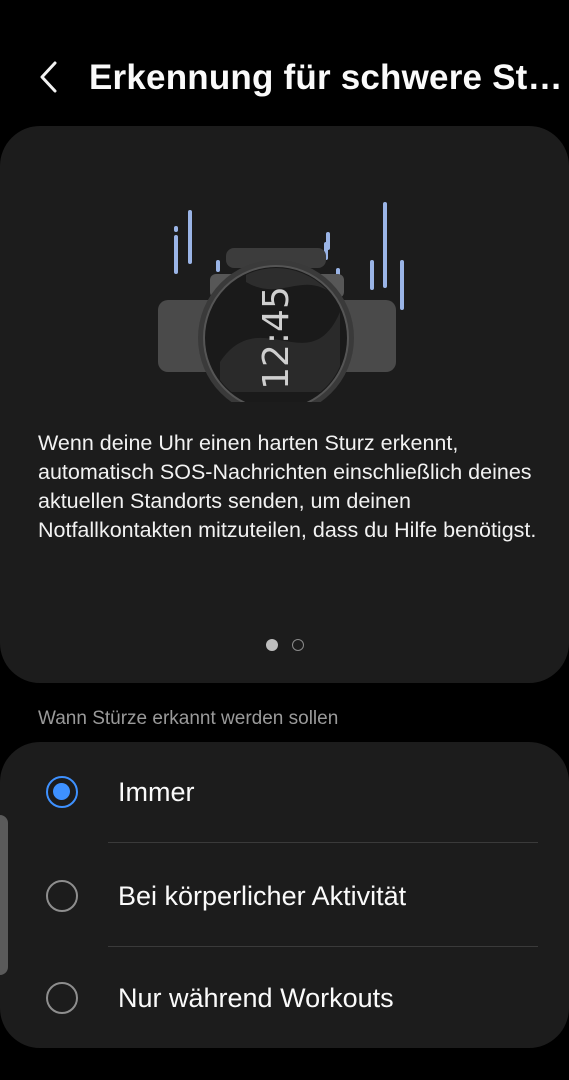  What do you see at coordinates (284, 792) in the screenshot?
I see `option-always: Immer` at bounding box center [284, 792].